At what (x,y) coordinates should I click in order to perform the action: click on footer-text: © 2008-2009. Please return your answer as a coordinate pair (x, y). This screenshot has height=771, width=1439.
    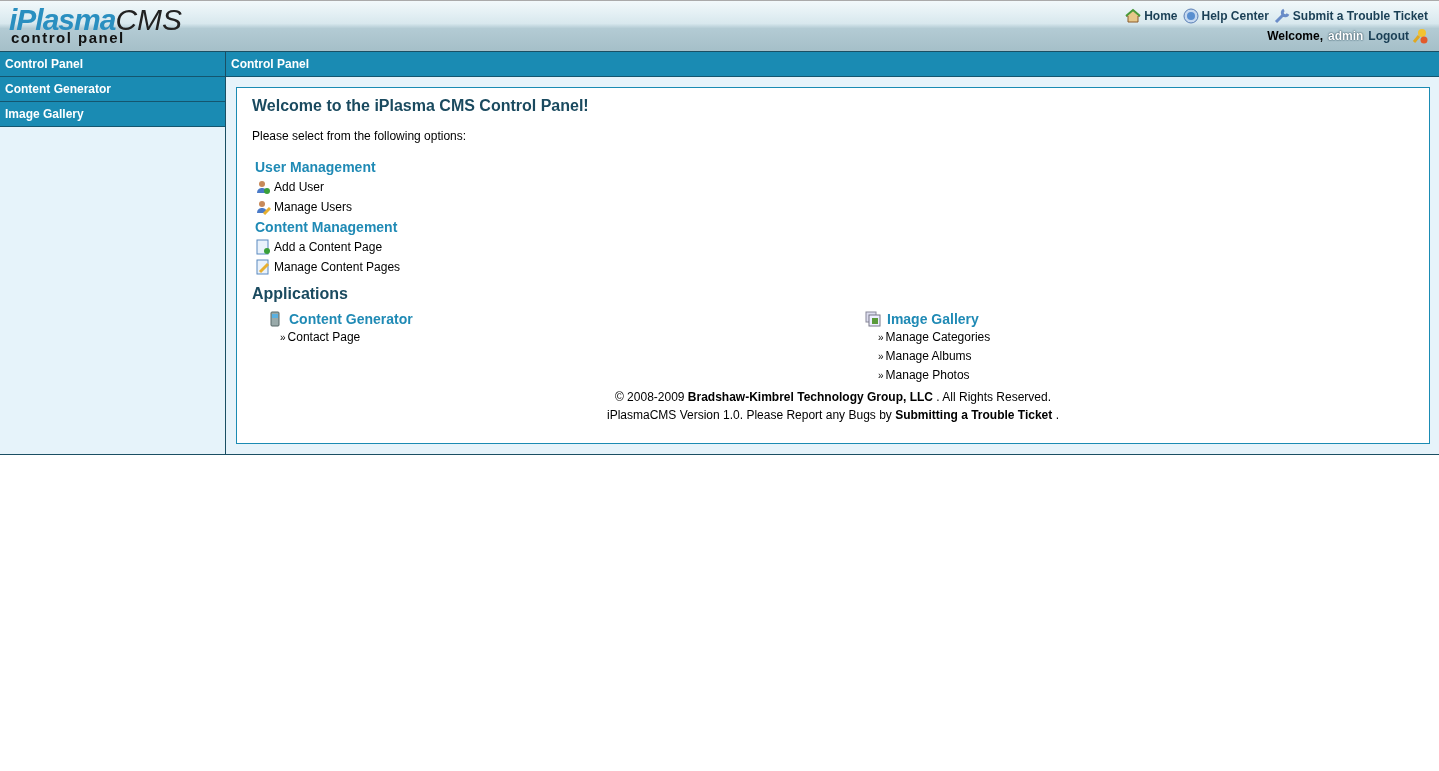
    Looking at the image, I should click on (649, 397).